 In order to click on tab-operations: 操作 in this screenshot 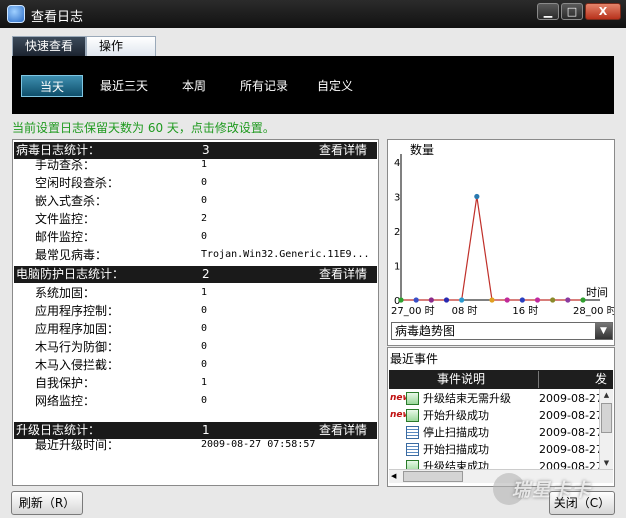, I will do `click(121, 46)`.